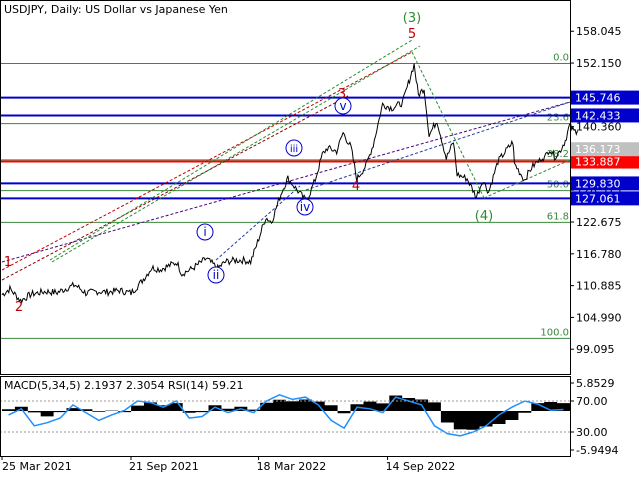 This screenshot has width=640, height=484. Describe the element at coordinates (558, 185) in the screenshot. I see `fibo-label: 50.0` at that location.